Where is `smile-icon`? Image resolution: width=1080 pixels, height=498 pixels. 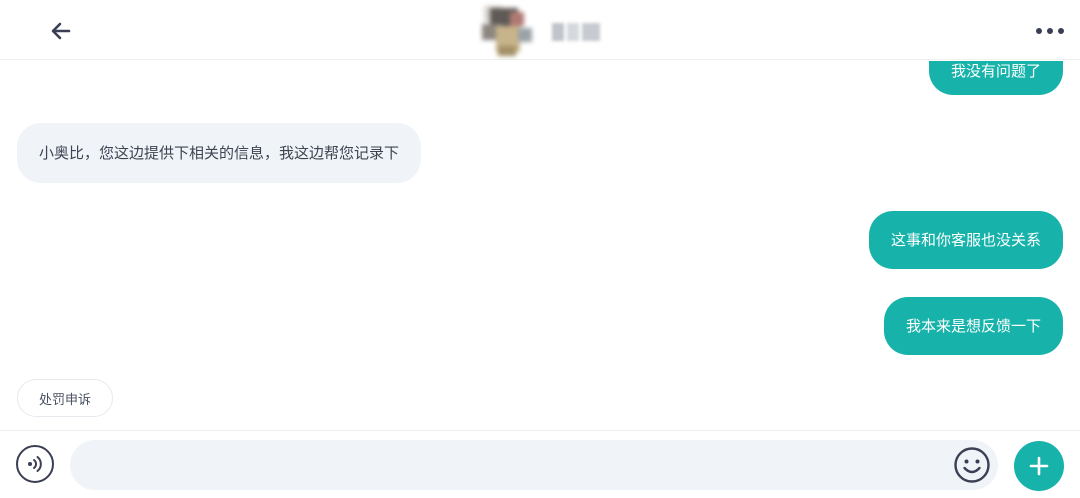 smile-icon is located at coordinates (972, 465).